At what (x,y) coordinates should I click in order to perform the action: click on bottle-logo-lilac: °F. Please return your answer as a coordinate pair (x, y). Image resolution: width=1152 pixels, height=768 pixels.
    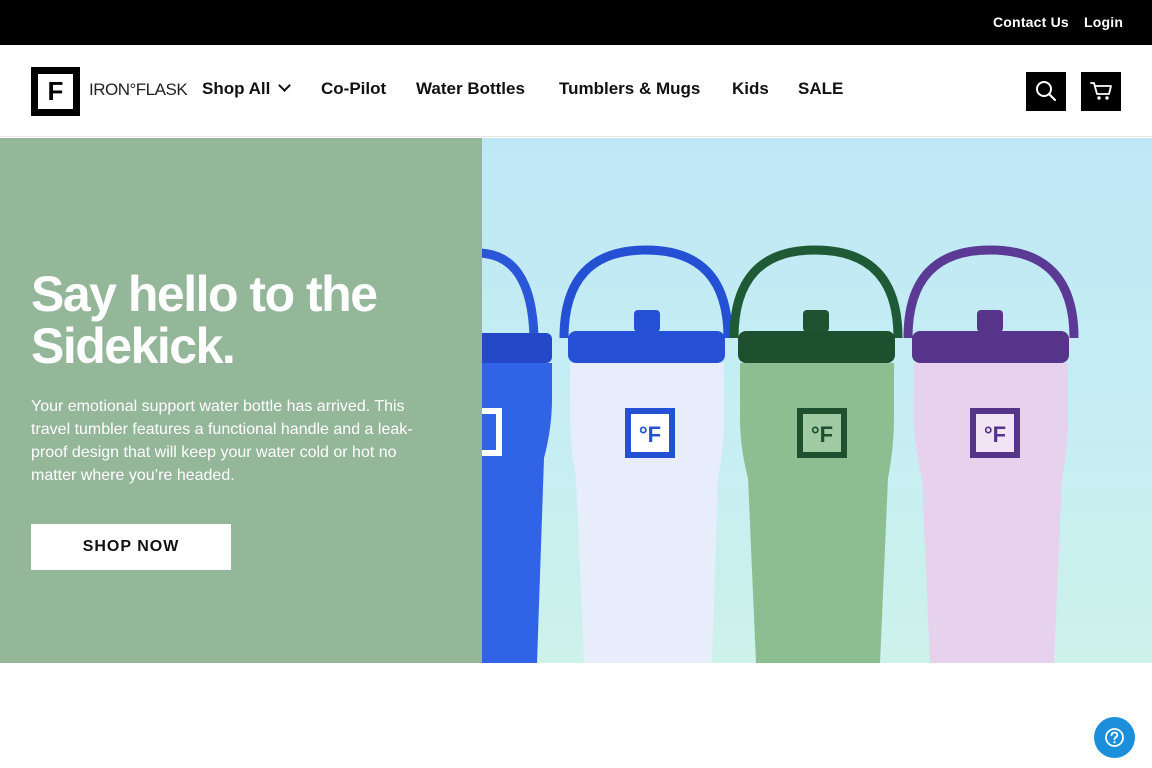
    Looking at the image, I should click on (995, 434).